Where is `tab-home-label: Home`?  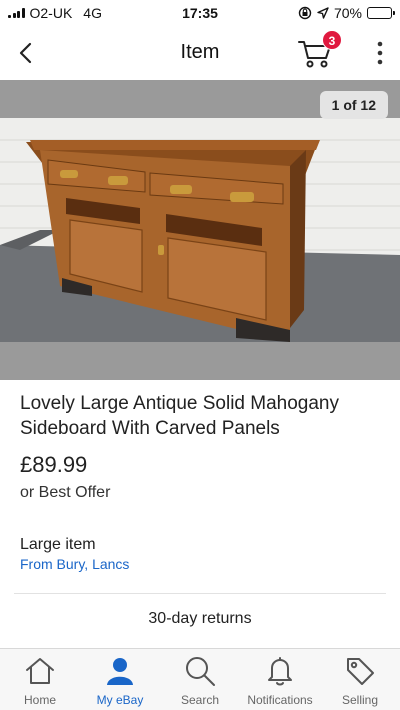
tab-home-label: Home is located at coordinates (39, 700).